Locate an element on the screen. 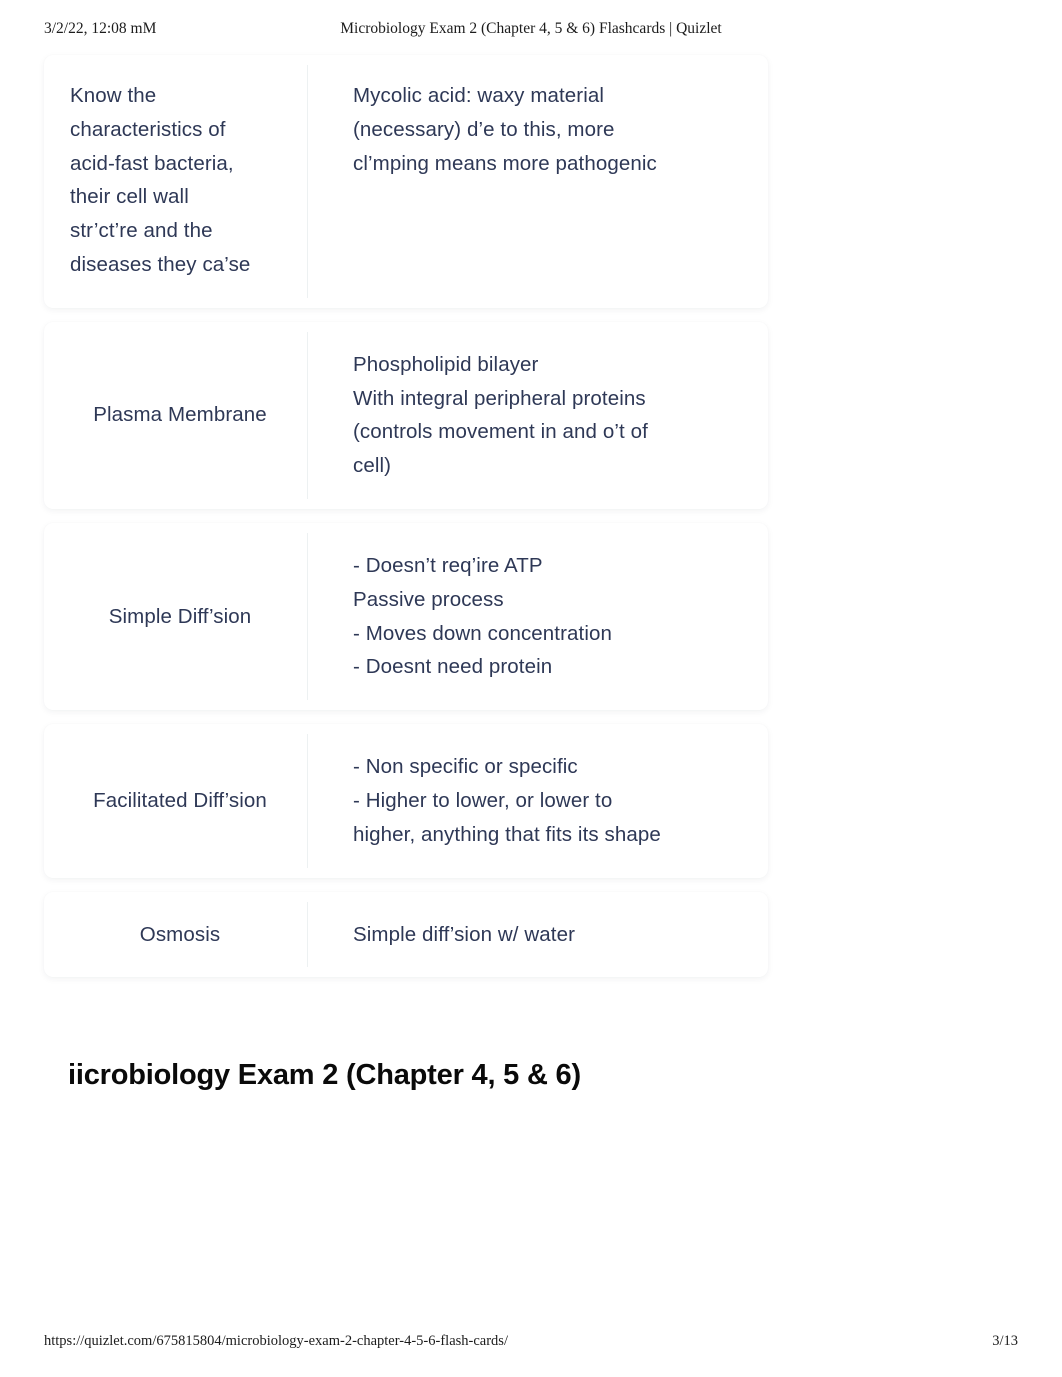 The image size is (1062, 1377). flashcard-term-text: Osmosis is located at coordinates (180, 934).